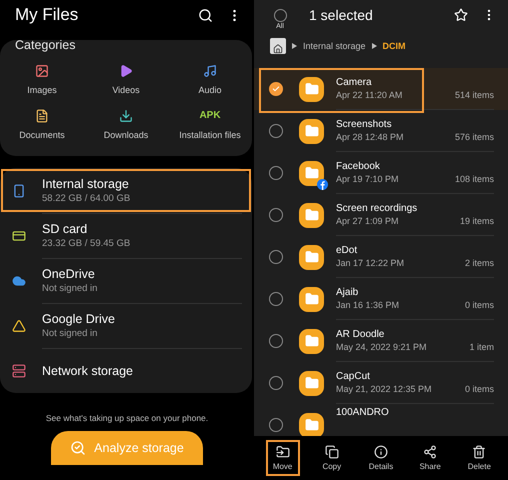 This screenshot has height=480, width=508. I want to click on item-count: 1 item, so click(481, 347).